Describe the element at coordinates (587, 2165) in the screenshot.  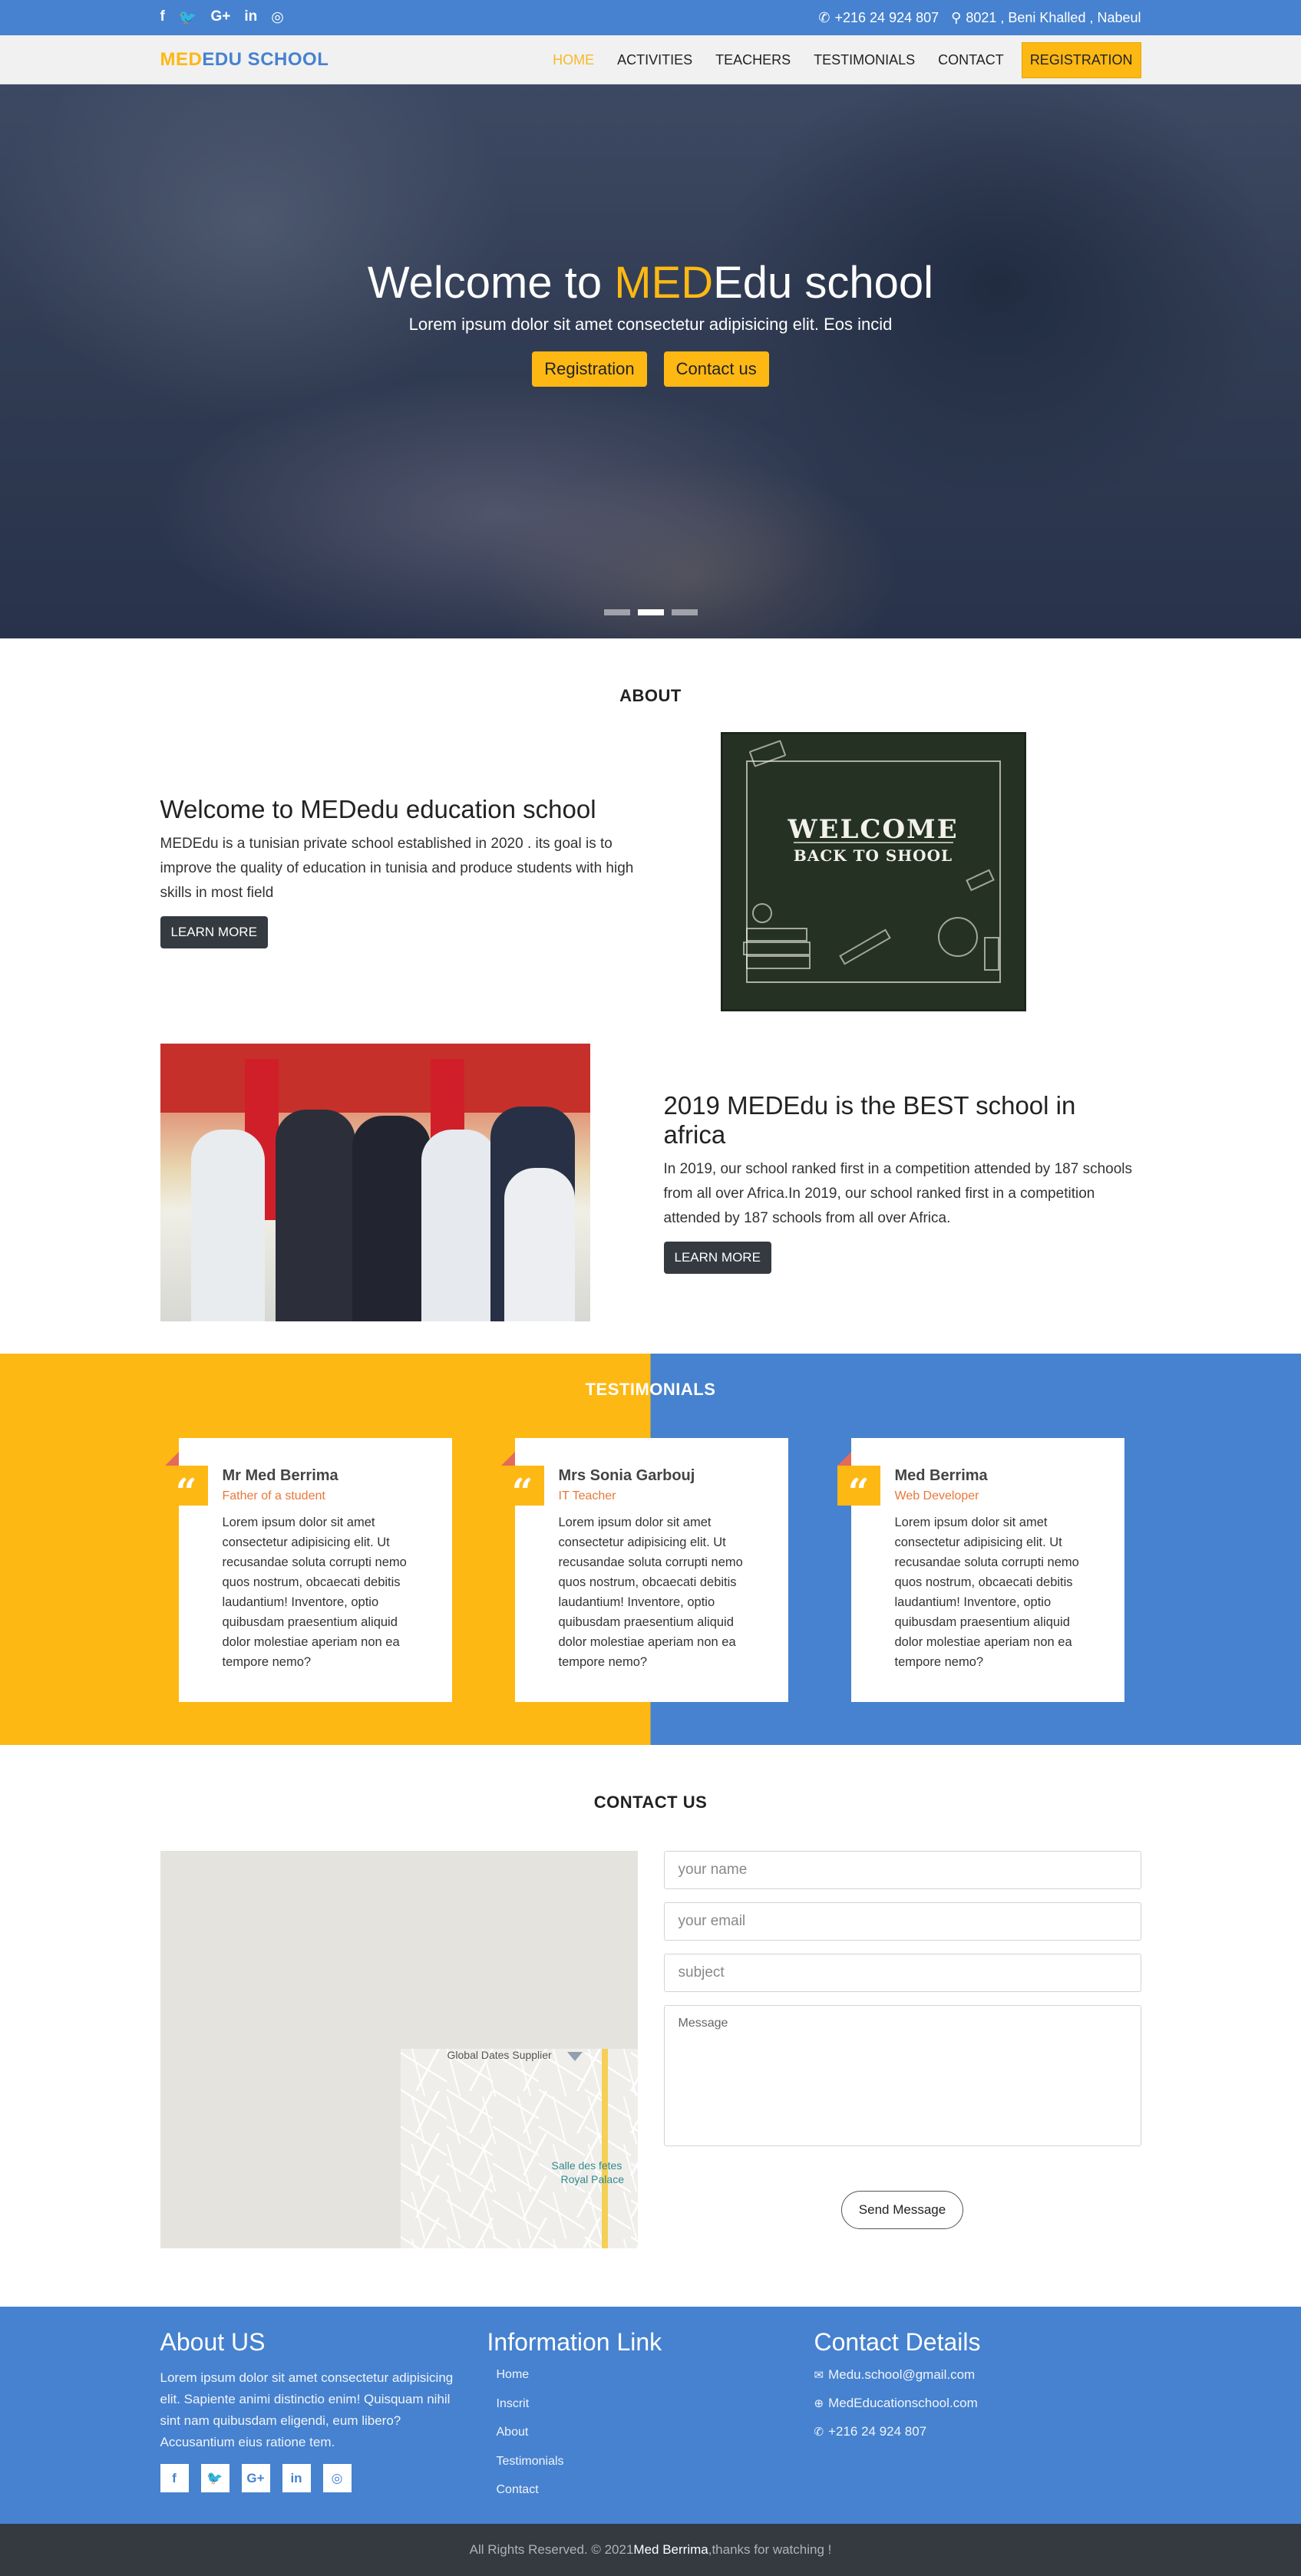
I see `map-label-salle: Salle des fetes` at that location.